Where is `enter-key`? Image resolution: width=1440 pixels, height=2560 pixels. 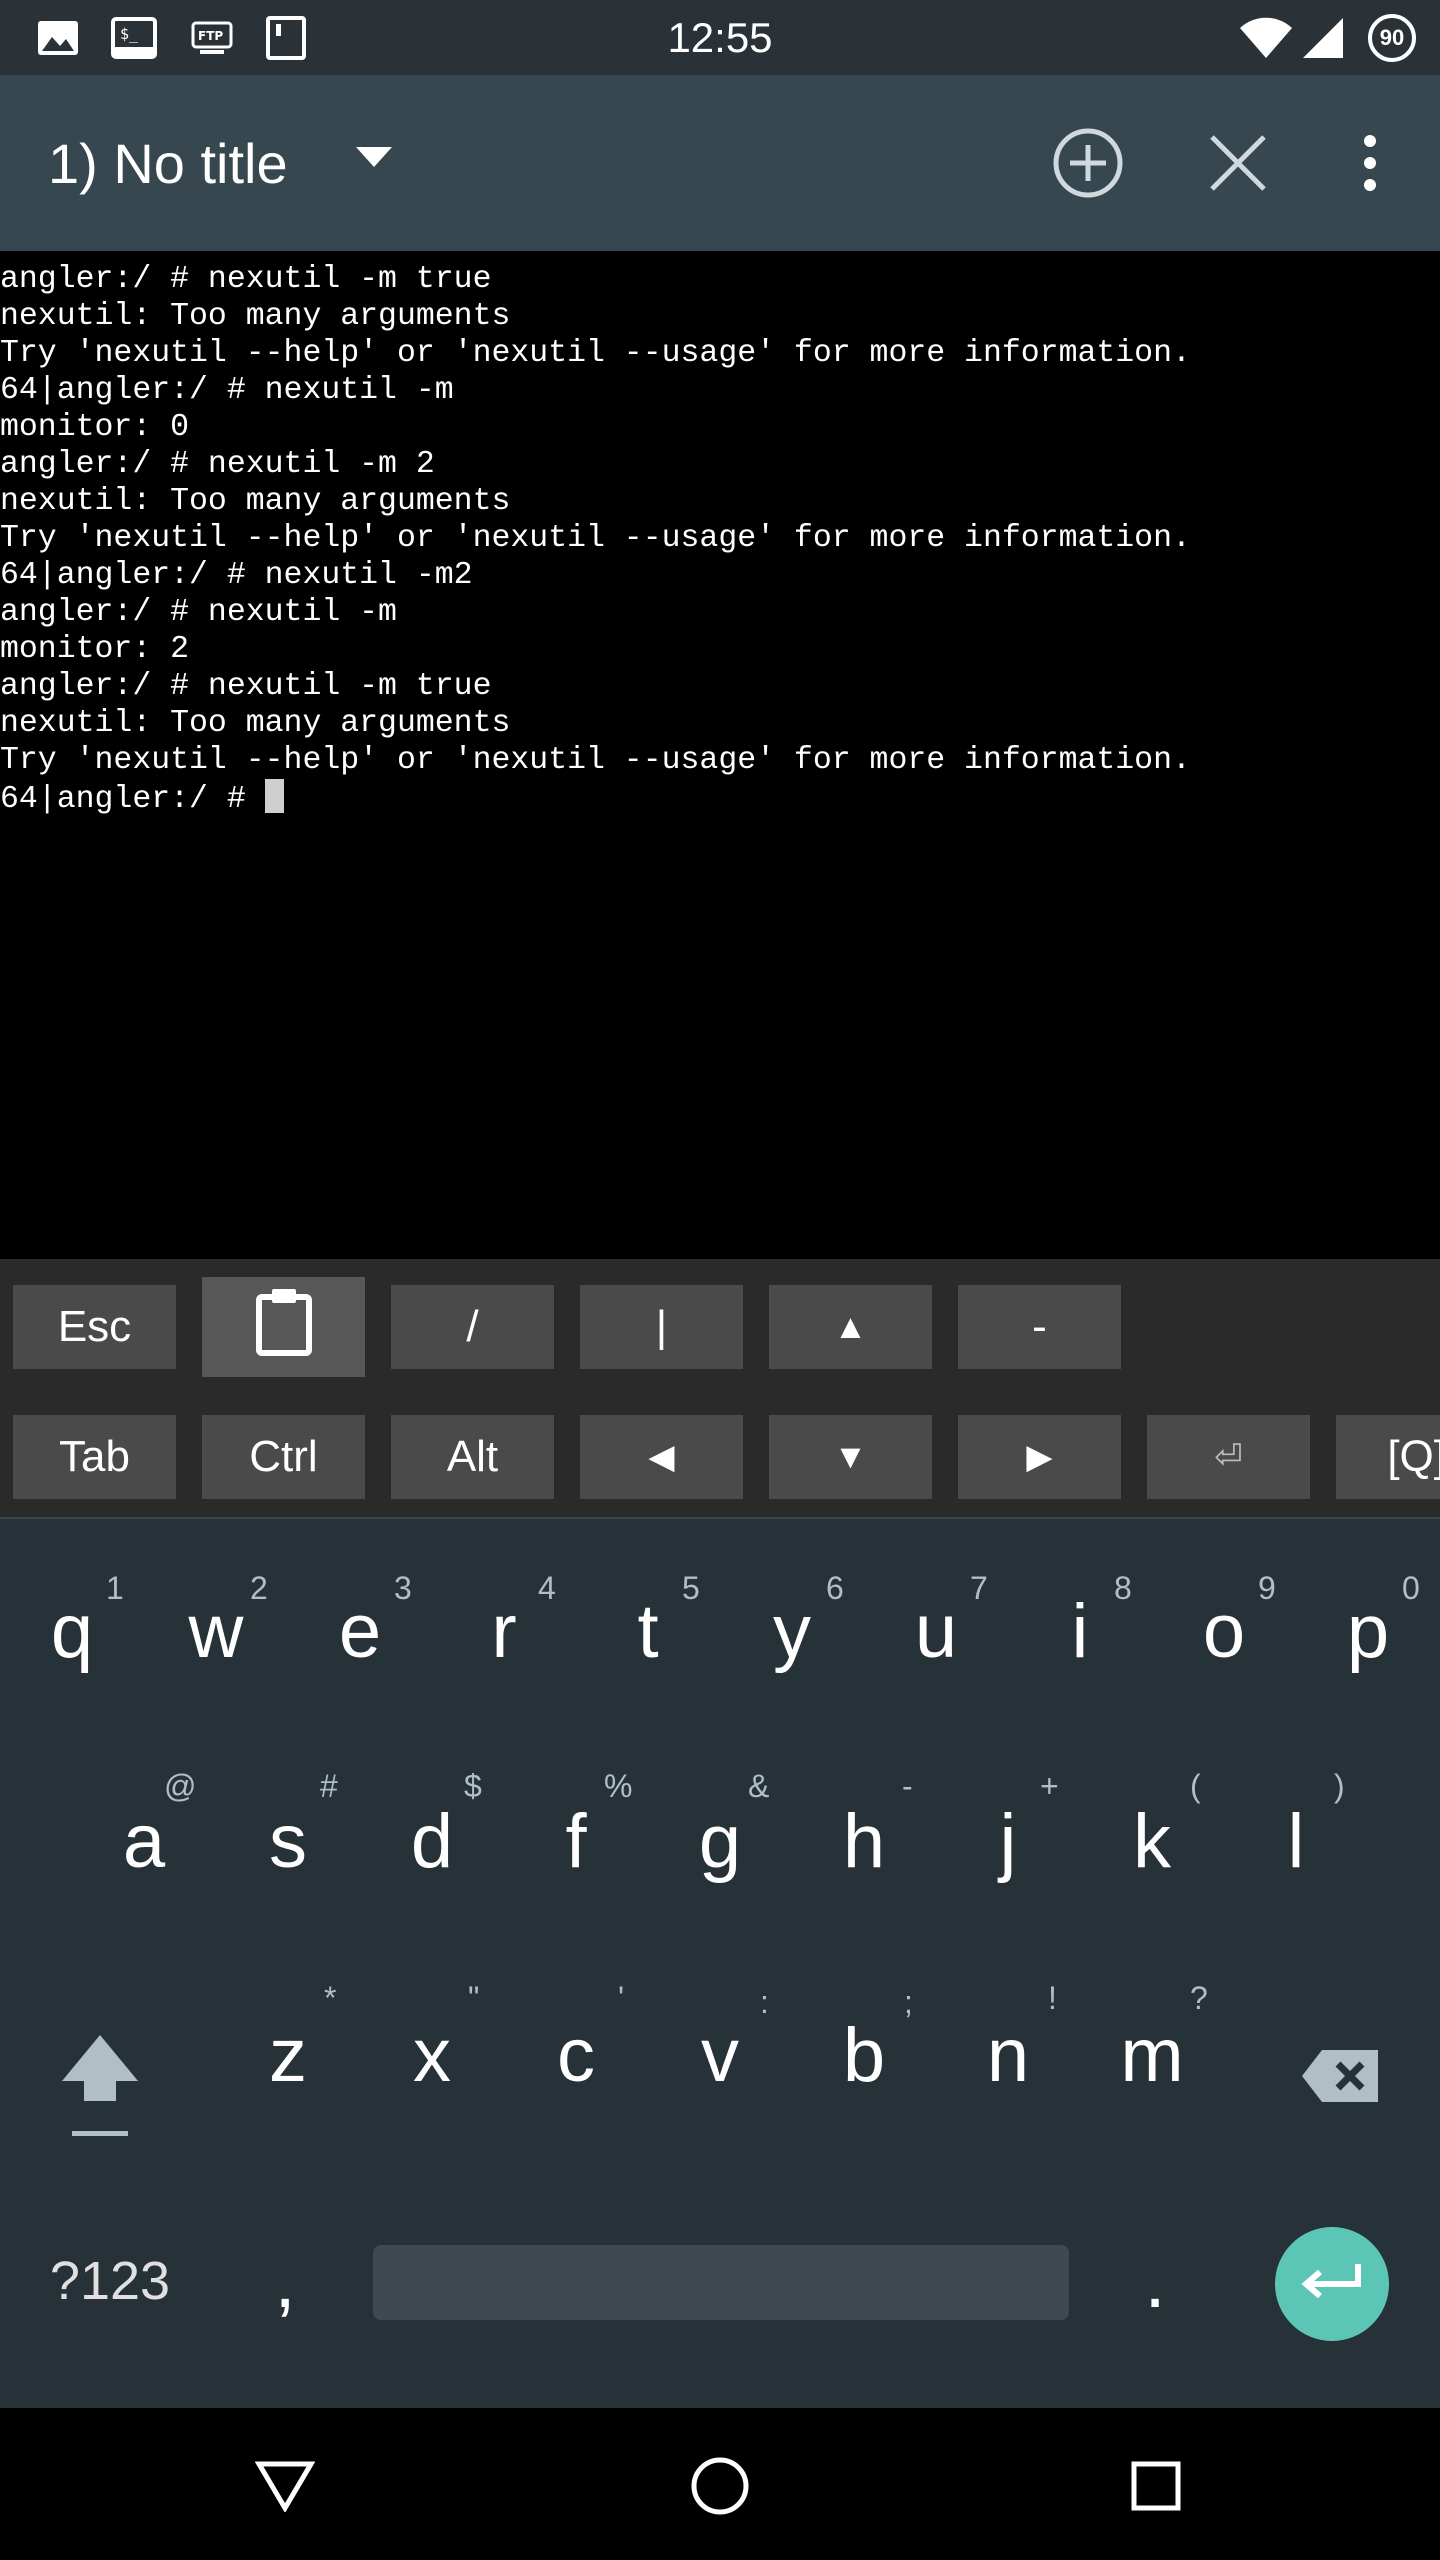
enter-key is located at coordinates (1332, 2284).